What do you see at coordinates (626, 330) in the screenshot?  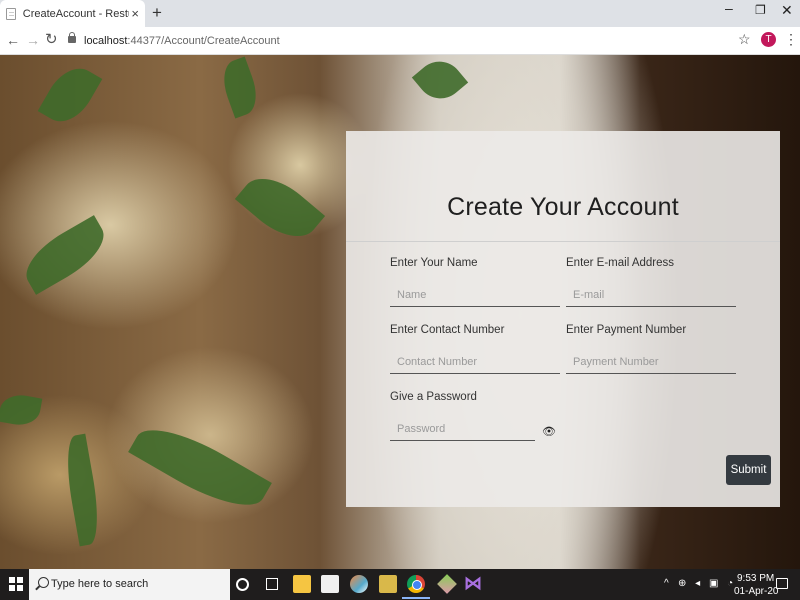 I see `payment-label: Enter Payment Number` at bounding box center [626, 330].